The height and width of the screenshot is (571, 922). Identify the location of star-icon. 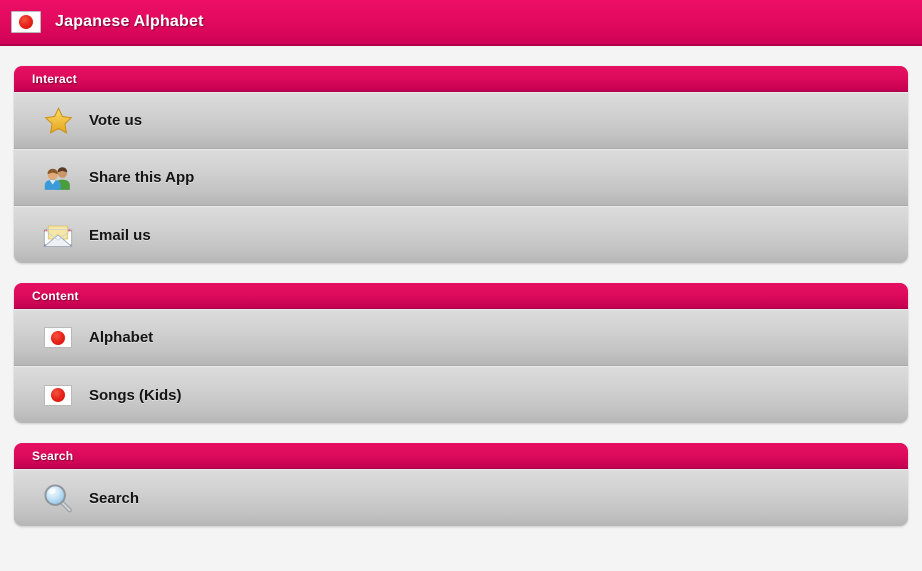
(58, 121).